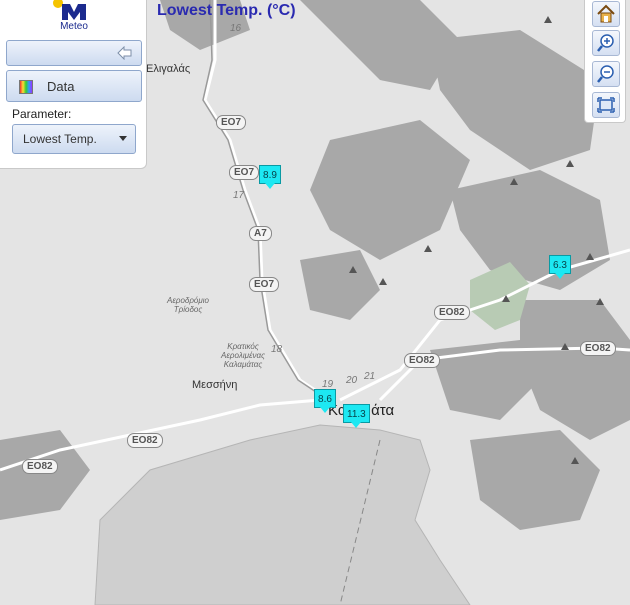 This screenshot has width=630, height=605. I want to click on map-toolbar, so click(605, 61).